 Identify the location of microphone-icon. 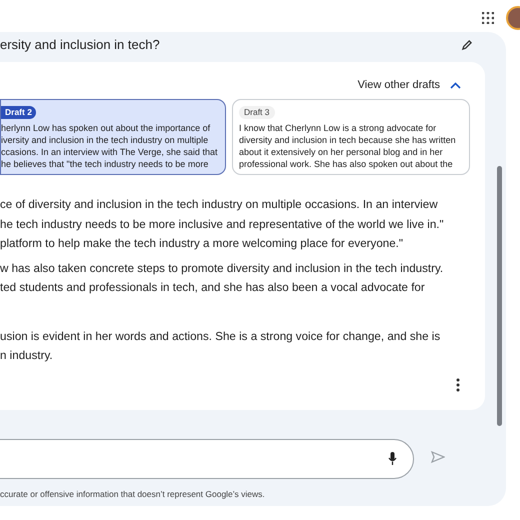
(392, 459).